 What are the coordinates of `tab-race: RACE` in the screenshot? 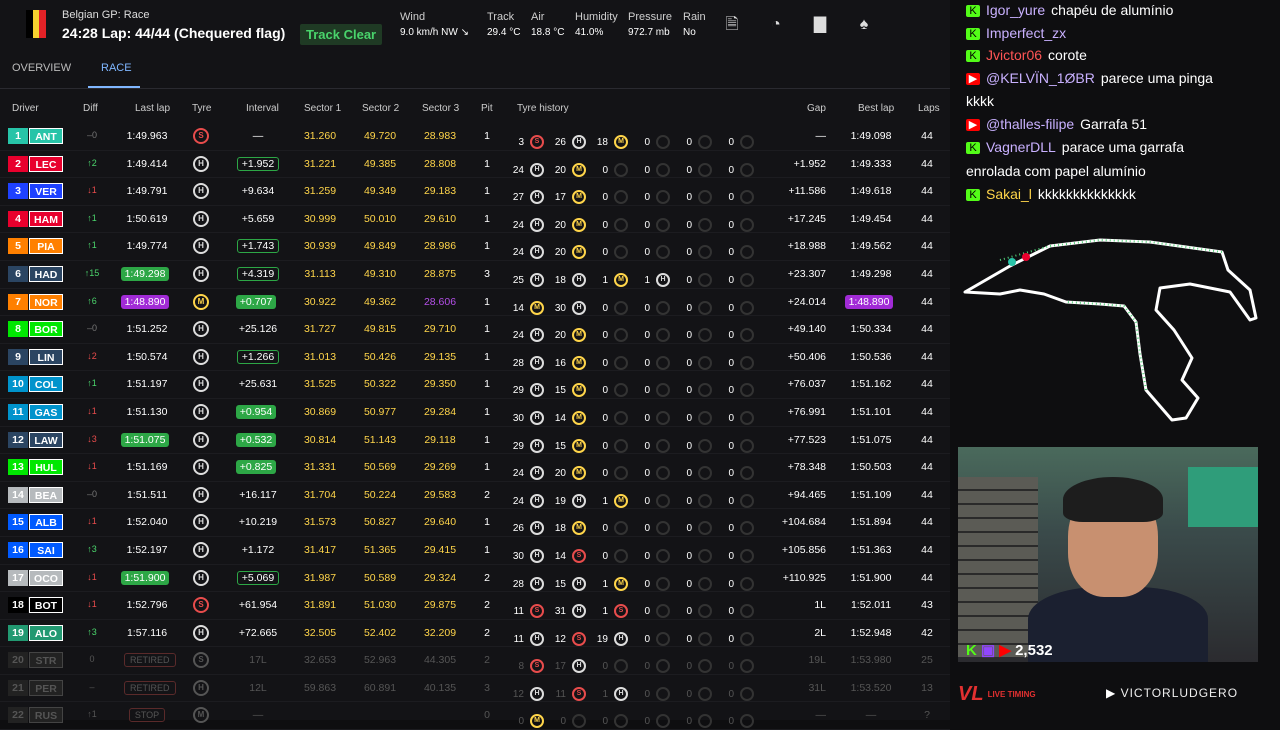 It's located at (116, 68).